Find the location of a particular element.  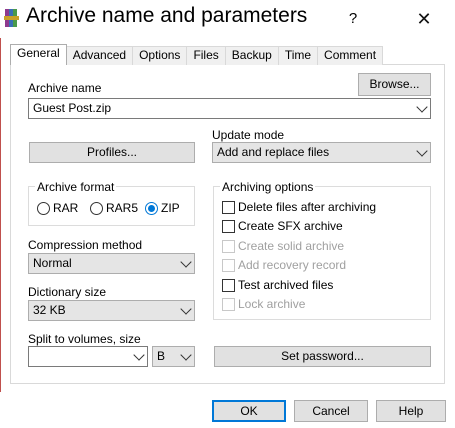

cancel-button: Cancel is located at coordinates (331, 411).